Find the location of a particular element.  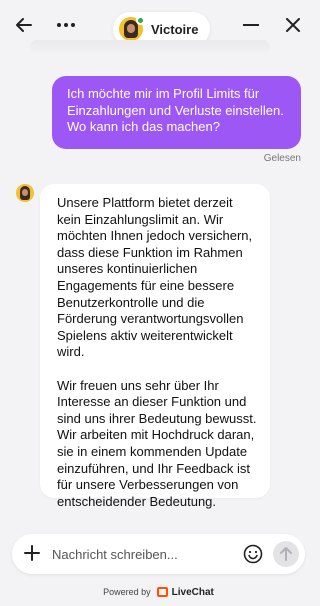

minimize-button is located at coordinates (251, 25).